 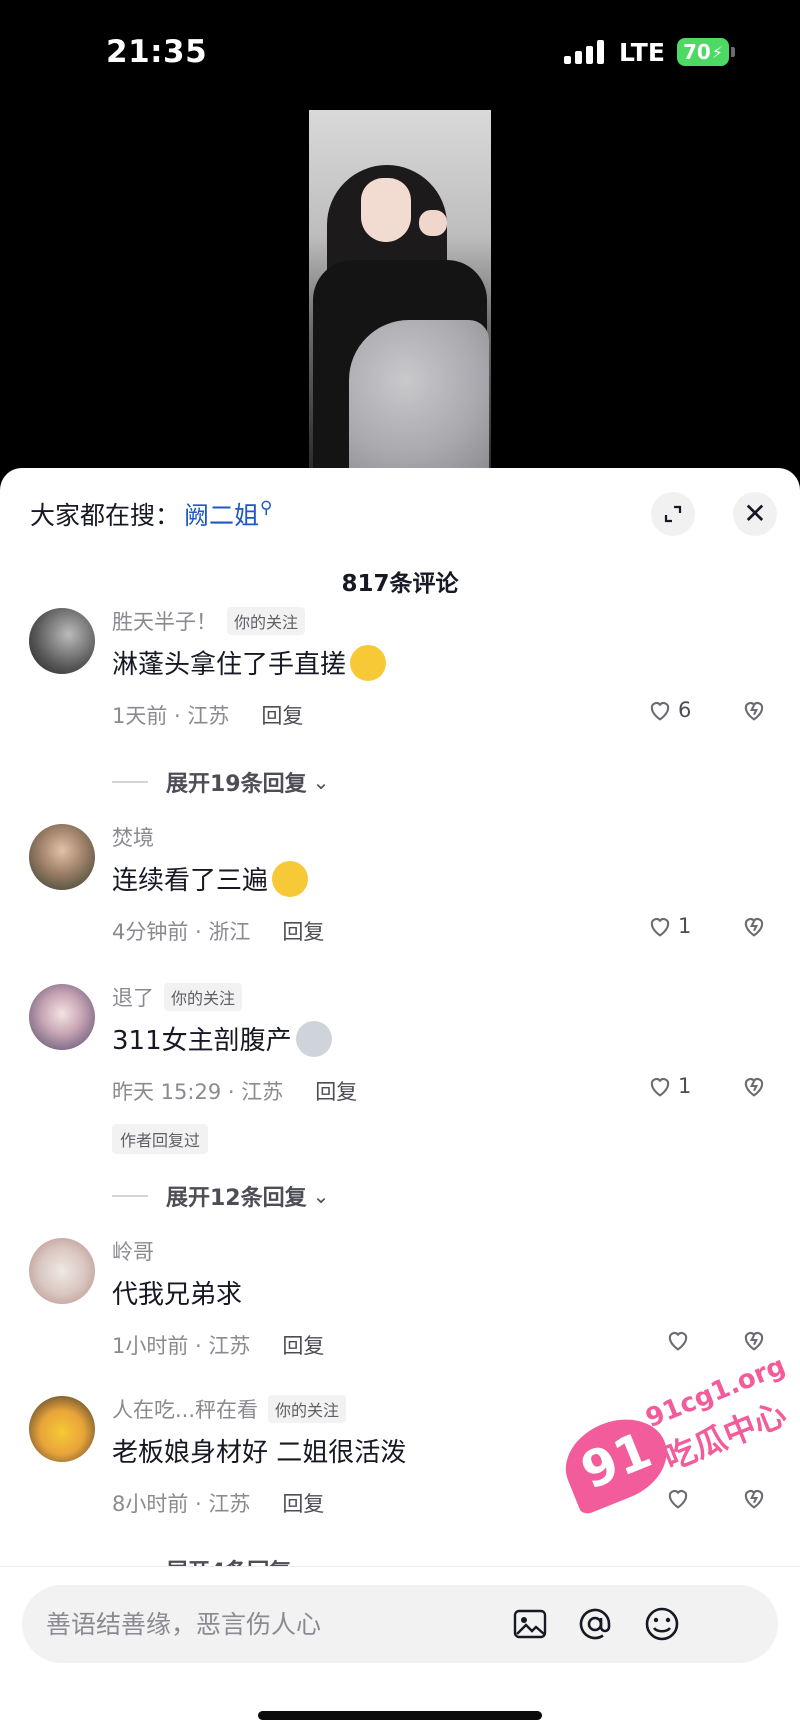 I want to click on home-indicator, so click(x=400, y=1715).